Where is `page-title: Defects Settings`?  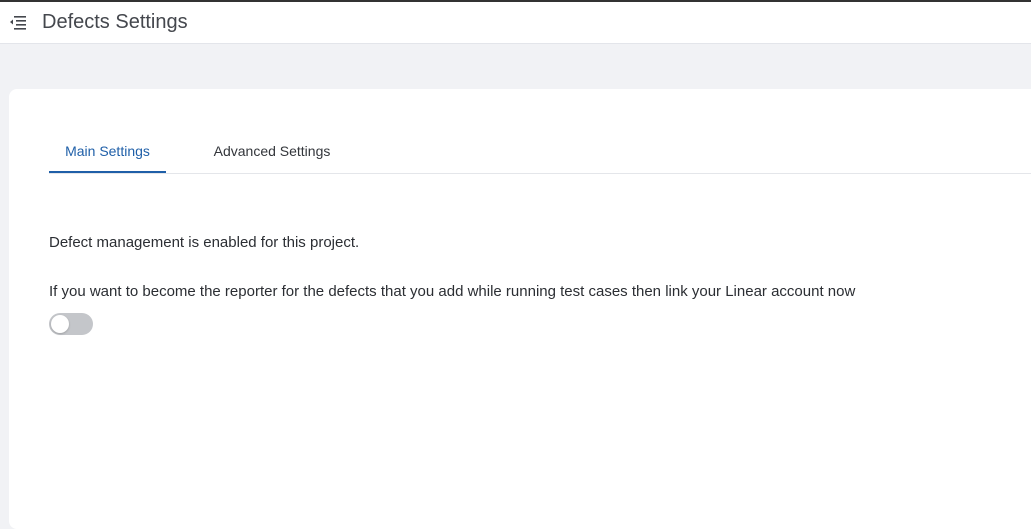
page-title: Defects Settings is located at coordinates (115, 22).